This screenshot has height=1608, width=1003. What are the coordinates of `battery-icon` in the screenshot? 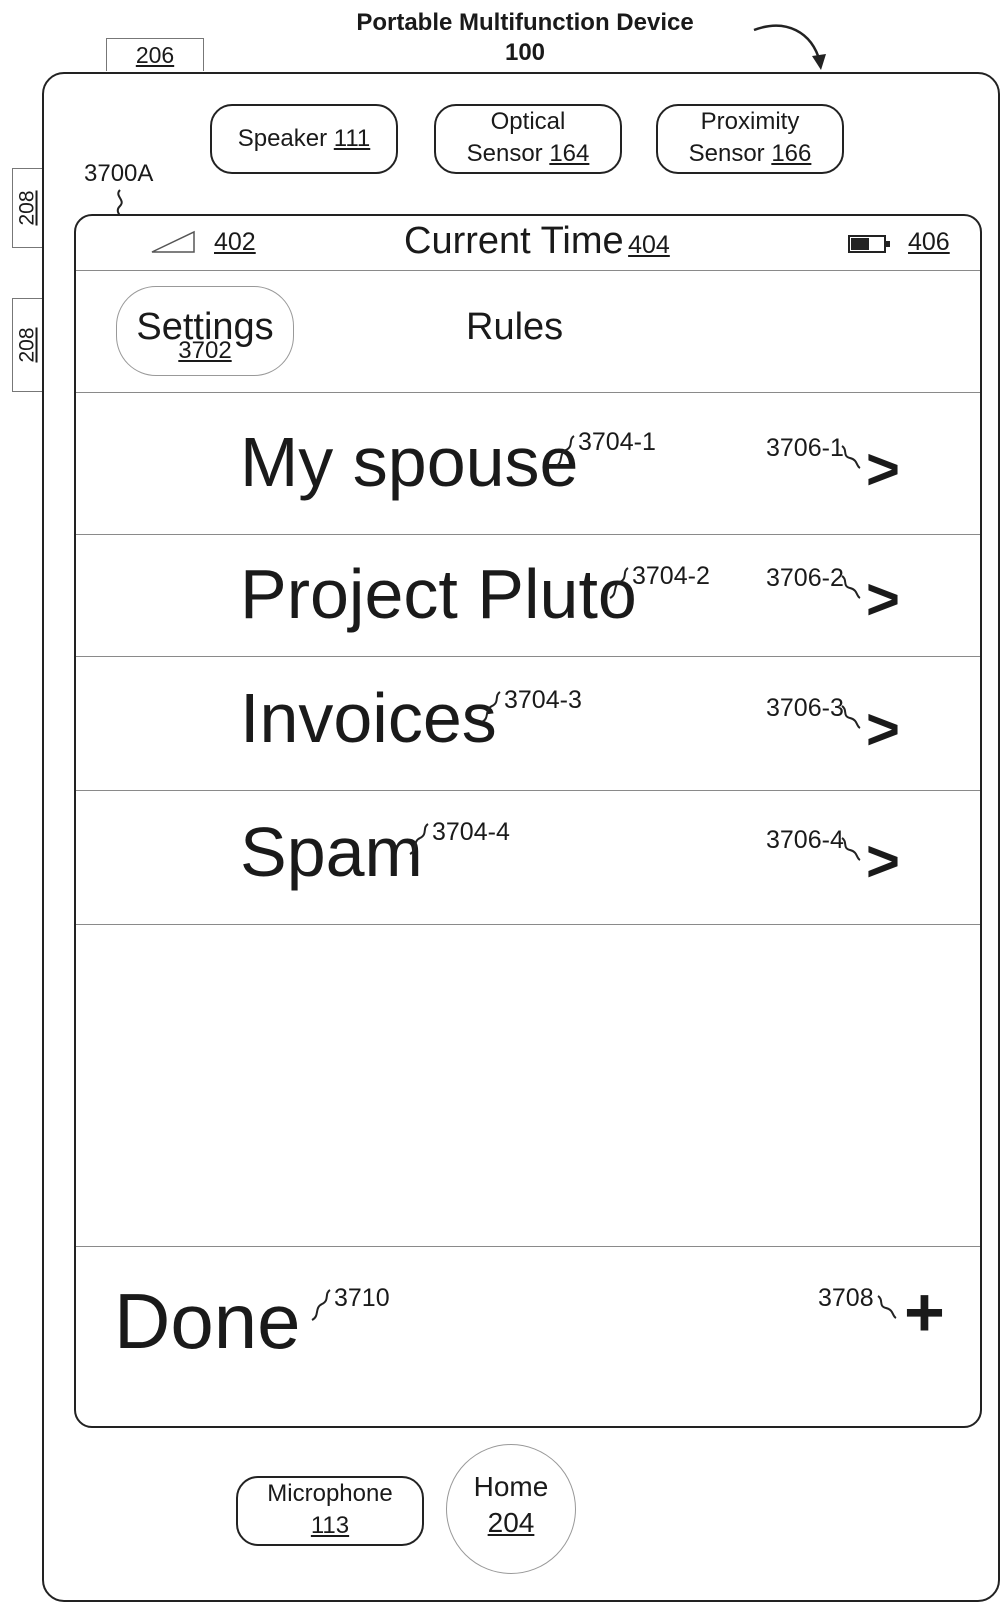 It's located at (869, 244).